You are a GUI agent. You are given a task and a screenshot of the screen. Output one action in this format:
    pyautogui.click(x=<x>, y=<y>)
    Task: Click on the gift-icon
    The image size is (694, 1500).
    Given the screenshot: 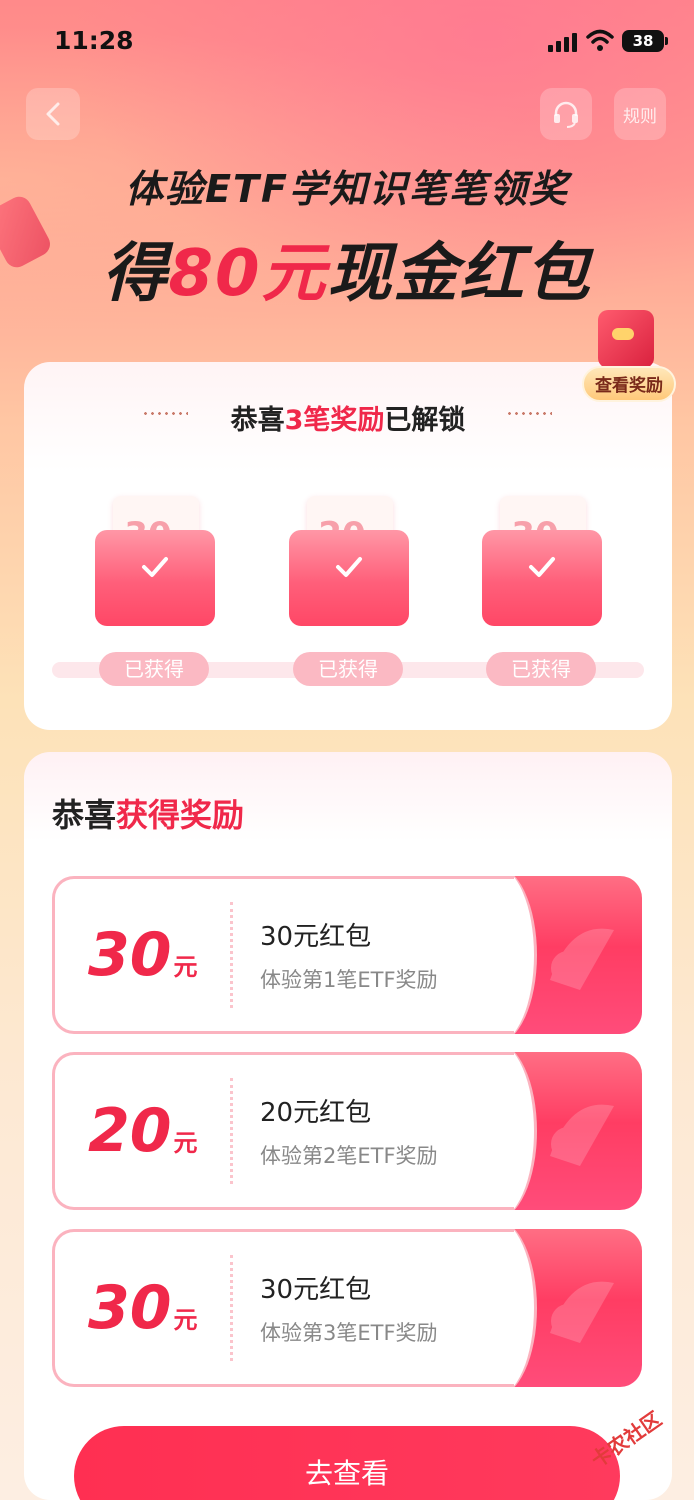 What is the action you would take?
    pyautogui.click(x=626, y=339)
    